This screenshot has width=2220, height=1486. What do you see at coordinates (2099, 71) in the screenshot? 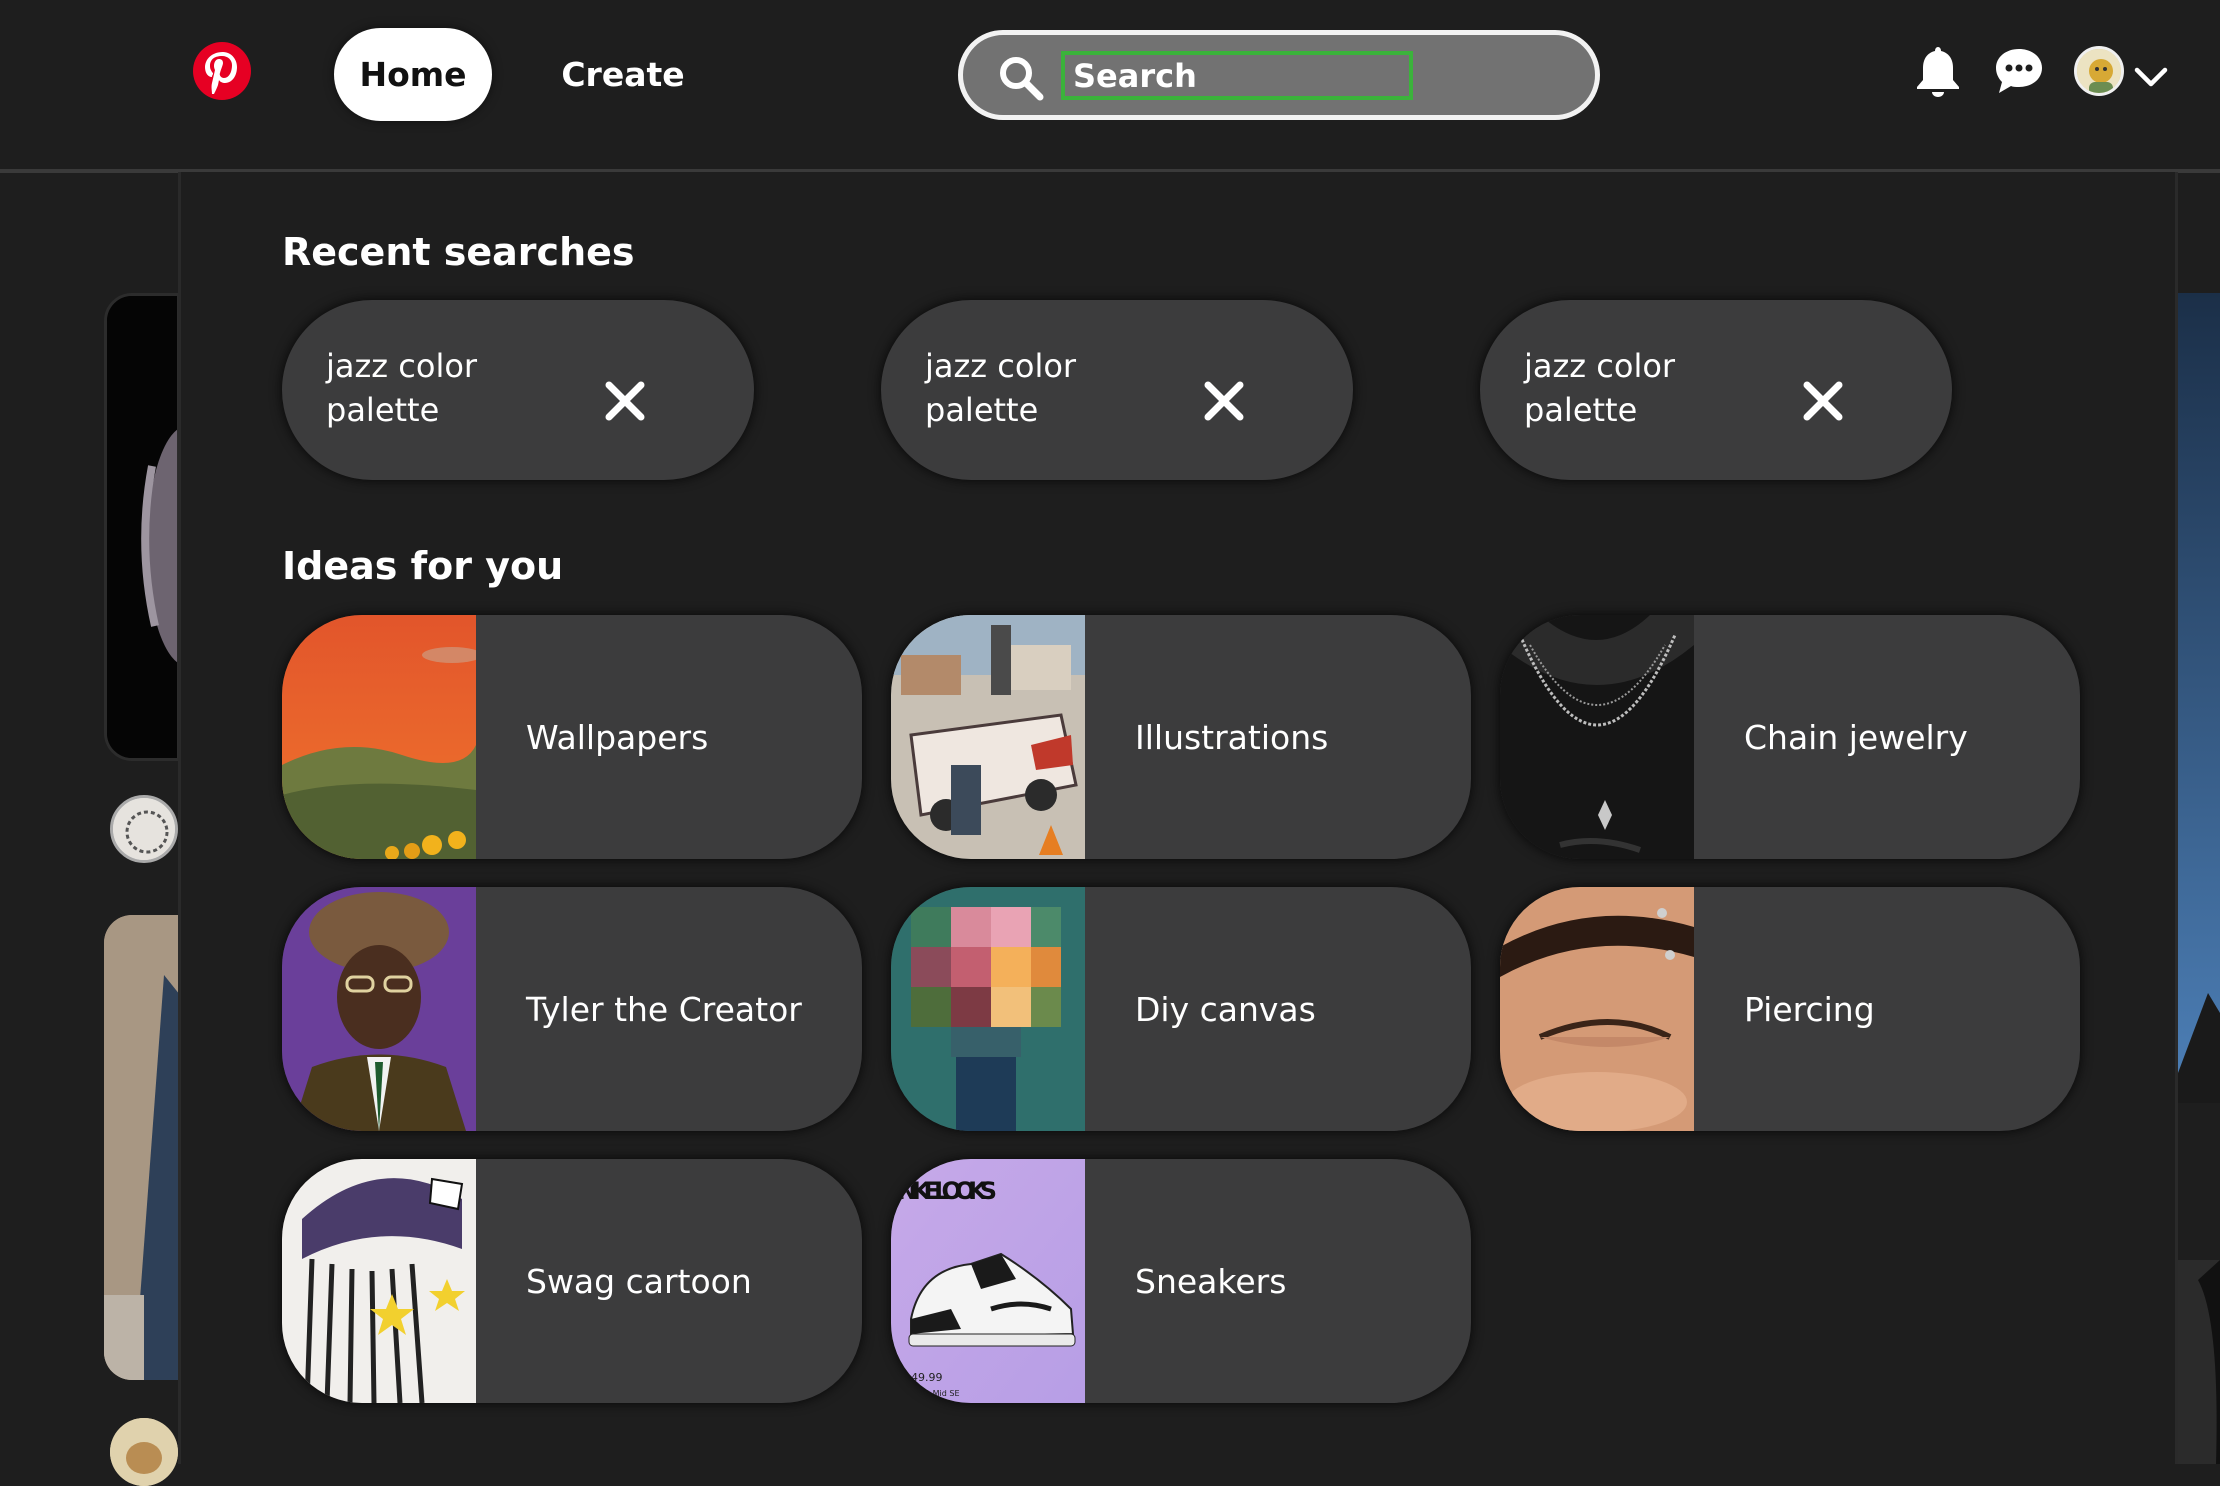
I see `profile-avatar` at bounding box center [2099, 71].